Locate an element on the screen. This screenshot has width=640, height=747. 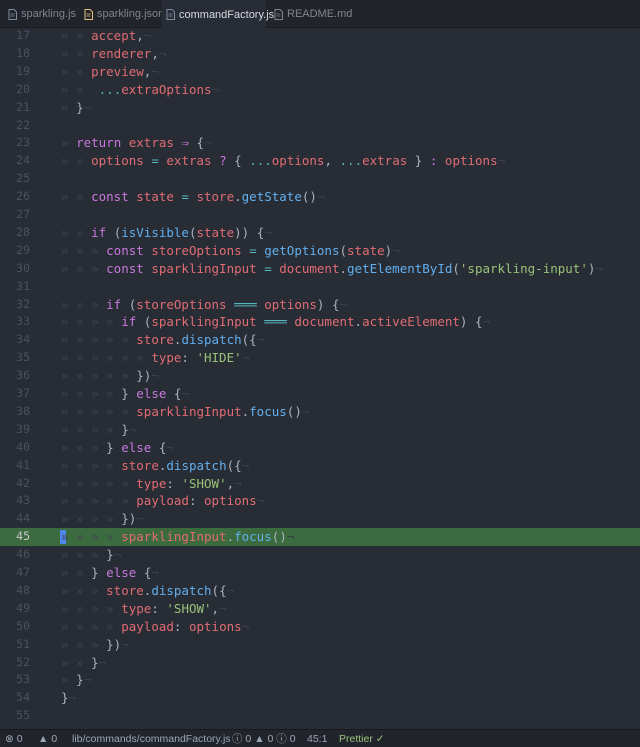
code-line: 38 » » » » » sparklingInput.focus()¬ is located at coordinates (320, 412).